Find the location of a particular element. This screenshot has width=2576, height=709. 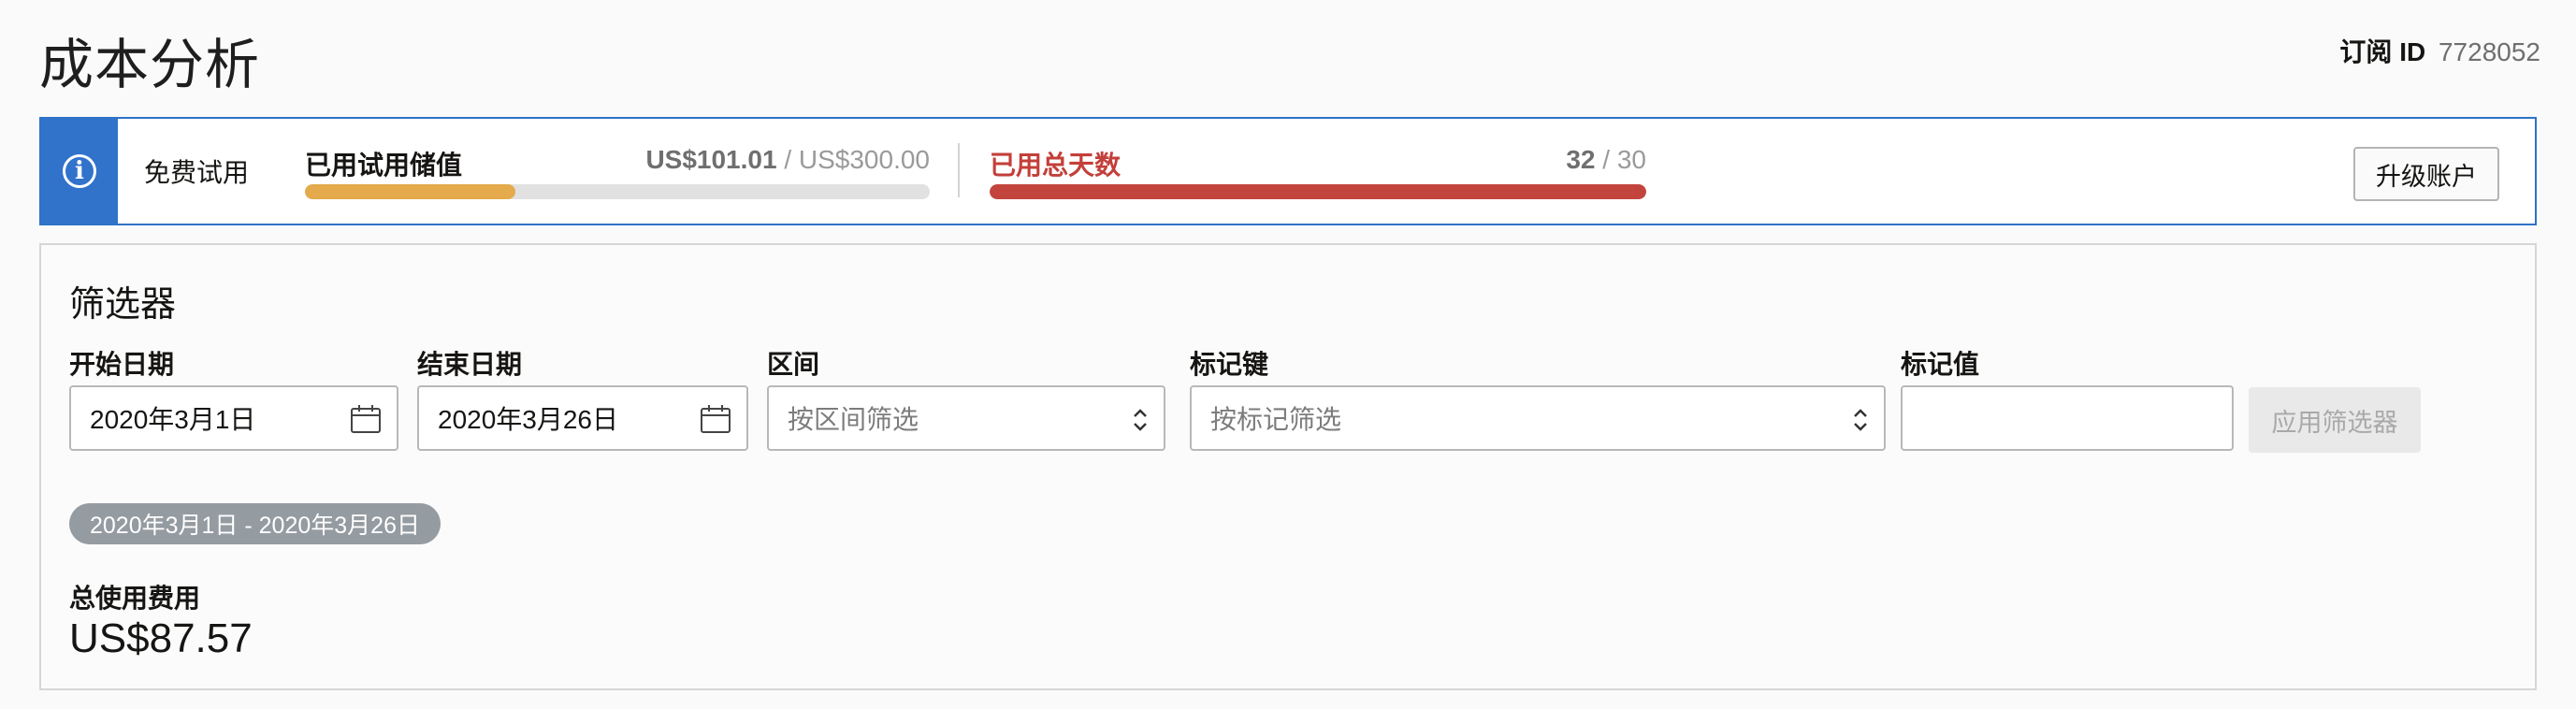

info-icon-cell: i is located at coordinates (79, 171).